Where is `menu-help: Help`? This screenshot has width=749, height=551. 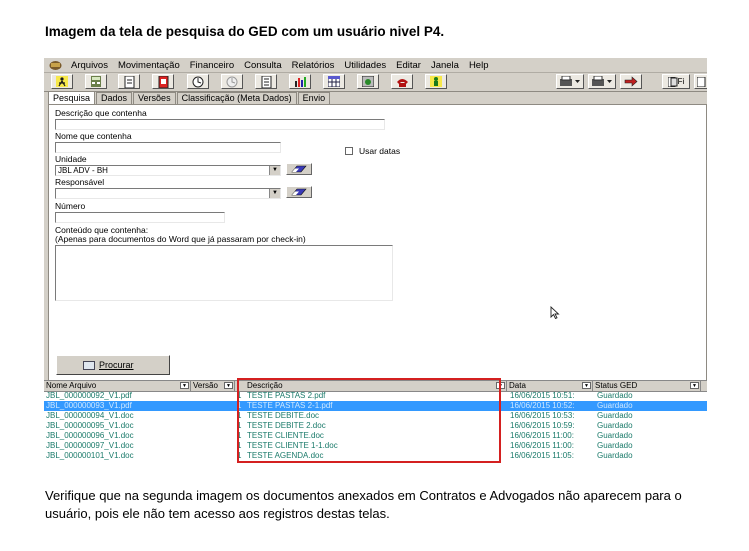 menu-help: Help is located at coordinates (479, 65).